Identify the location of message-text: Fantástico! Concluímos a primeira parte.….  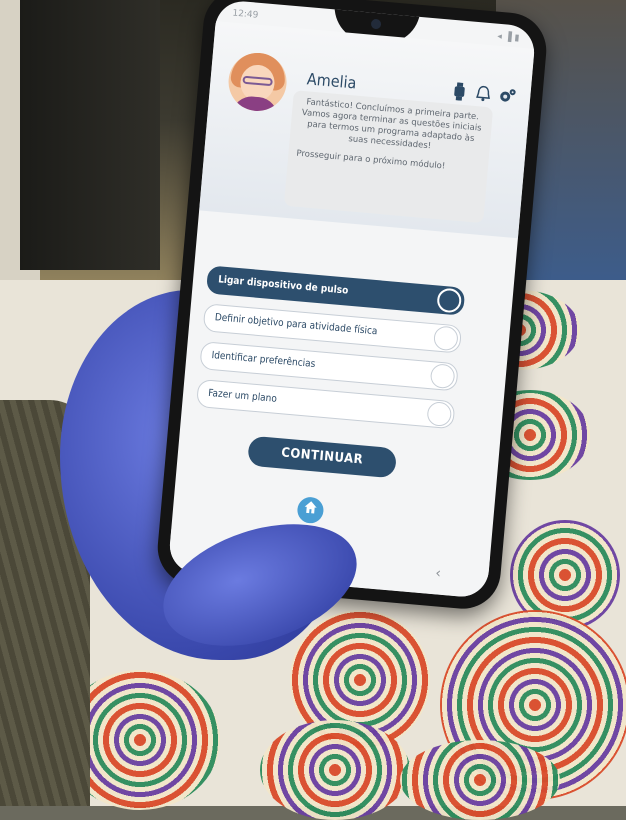
(391, 124).